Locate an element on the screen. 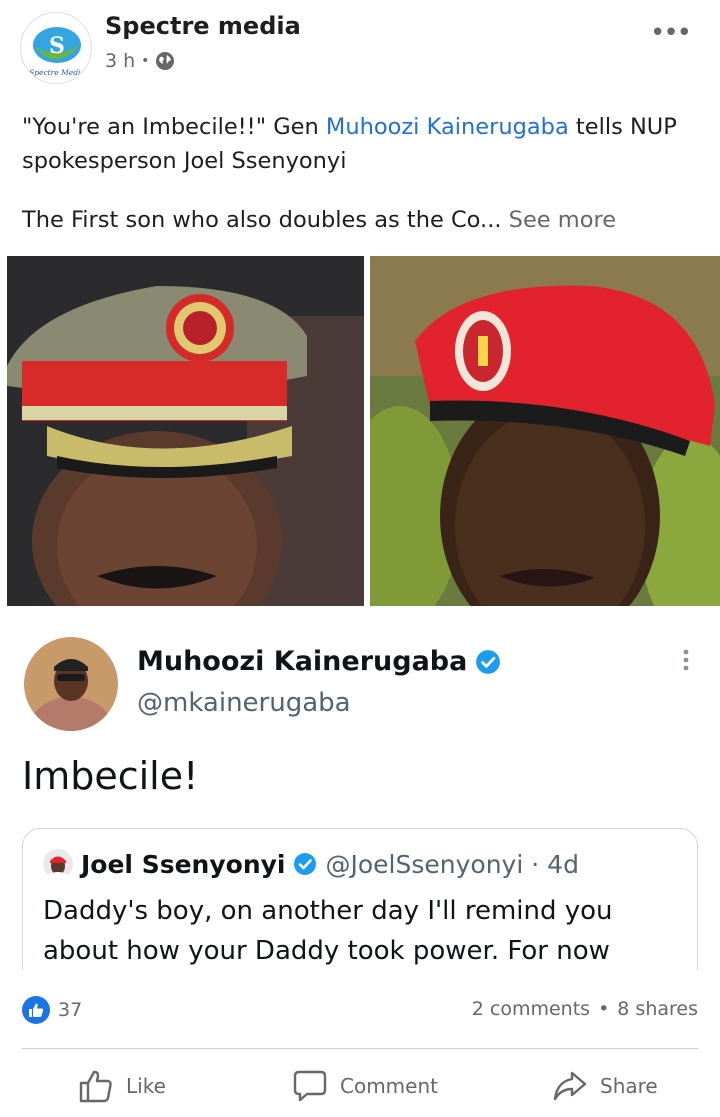 This screenshot has width=720, height=1117. tweet-text: Imbecile! is located at coordinates (110, 776).